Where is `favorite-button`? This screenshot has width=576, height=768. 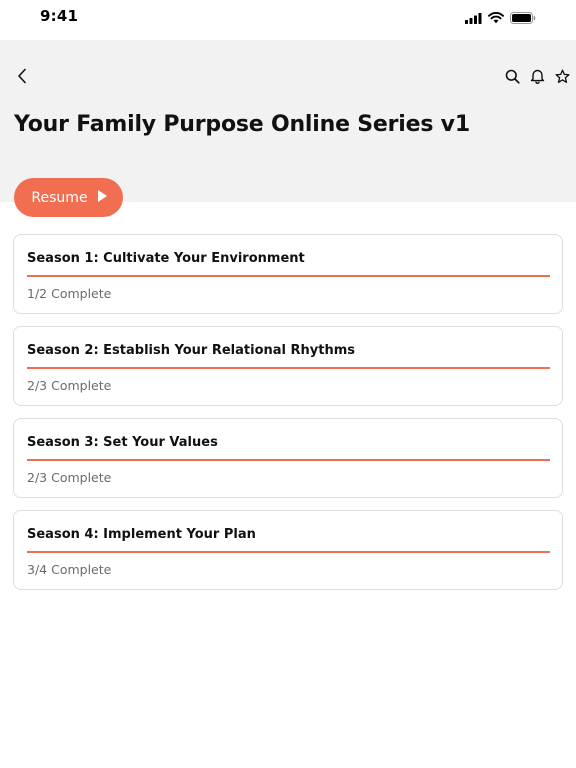
favorite-button is located at coordinates (562, 78).